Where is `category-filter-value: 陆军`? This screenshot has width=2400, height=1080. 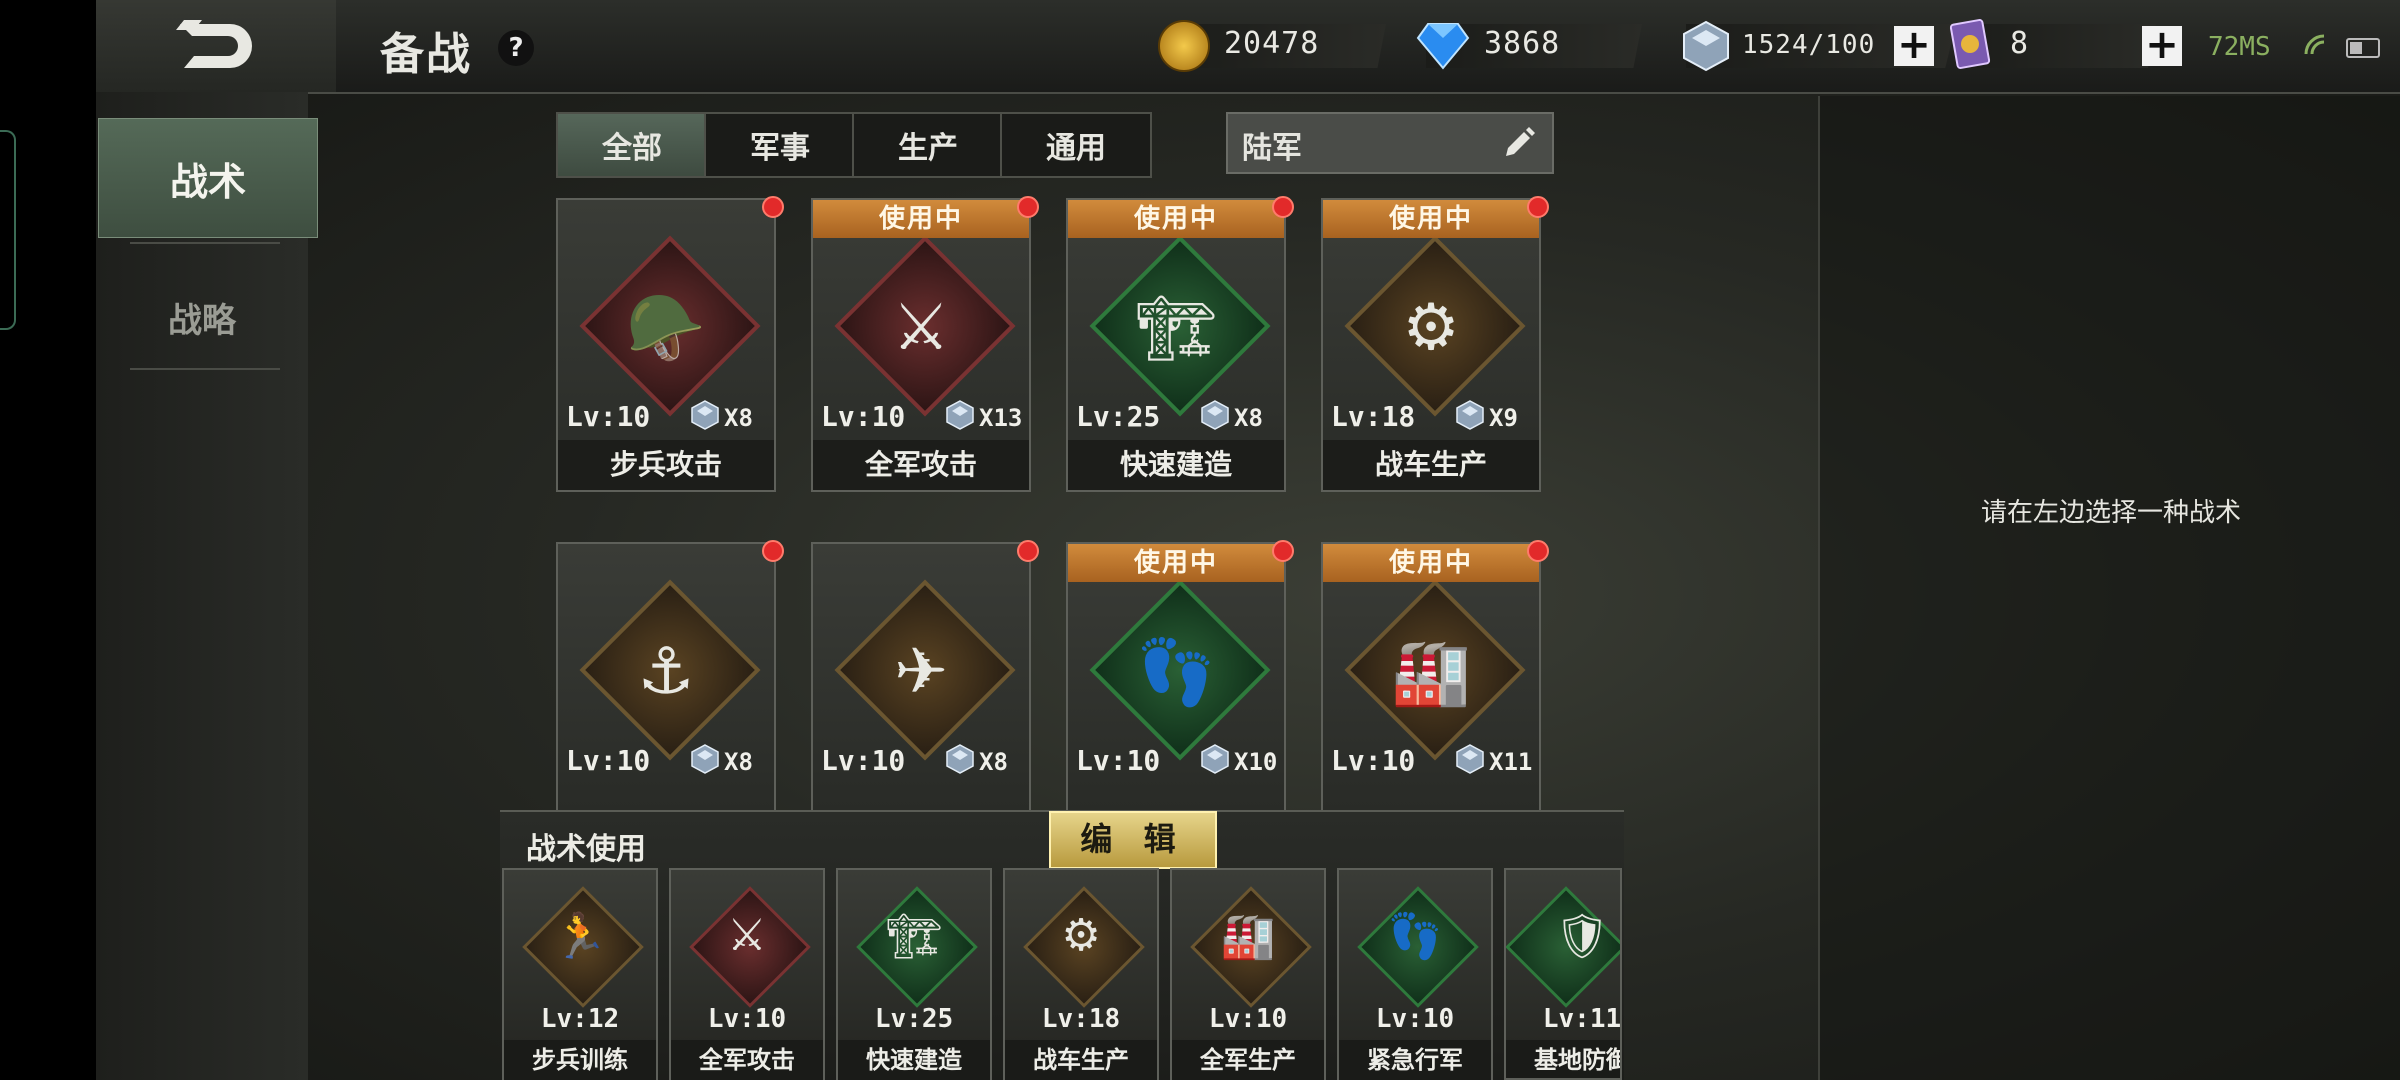
category-filter-value: 陆军 is located at coordinates (1272, 148).